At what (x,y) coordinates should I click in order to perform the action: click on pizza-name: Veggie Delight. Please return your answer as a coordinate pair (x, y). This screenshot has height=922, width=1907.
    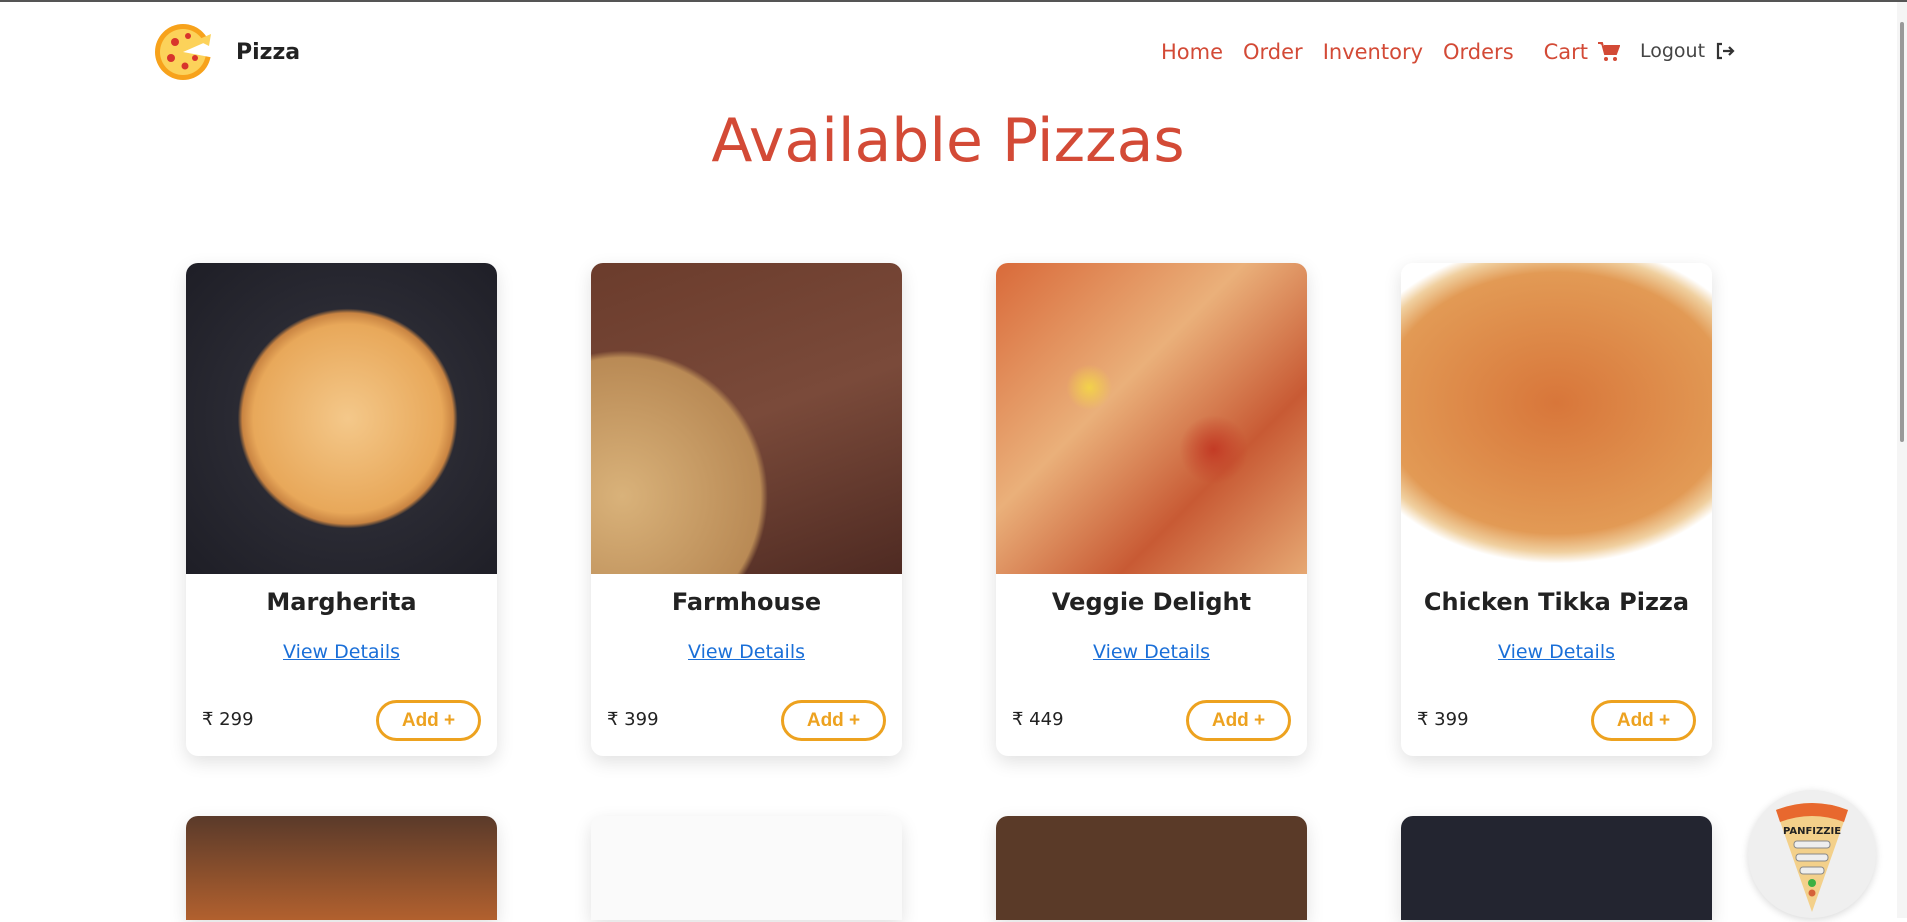
    Looking at the image, I should click on (1151, 602).